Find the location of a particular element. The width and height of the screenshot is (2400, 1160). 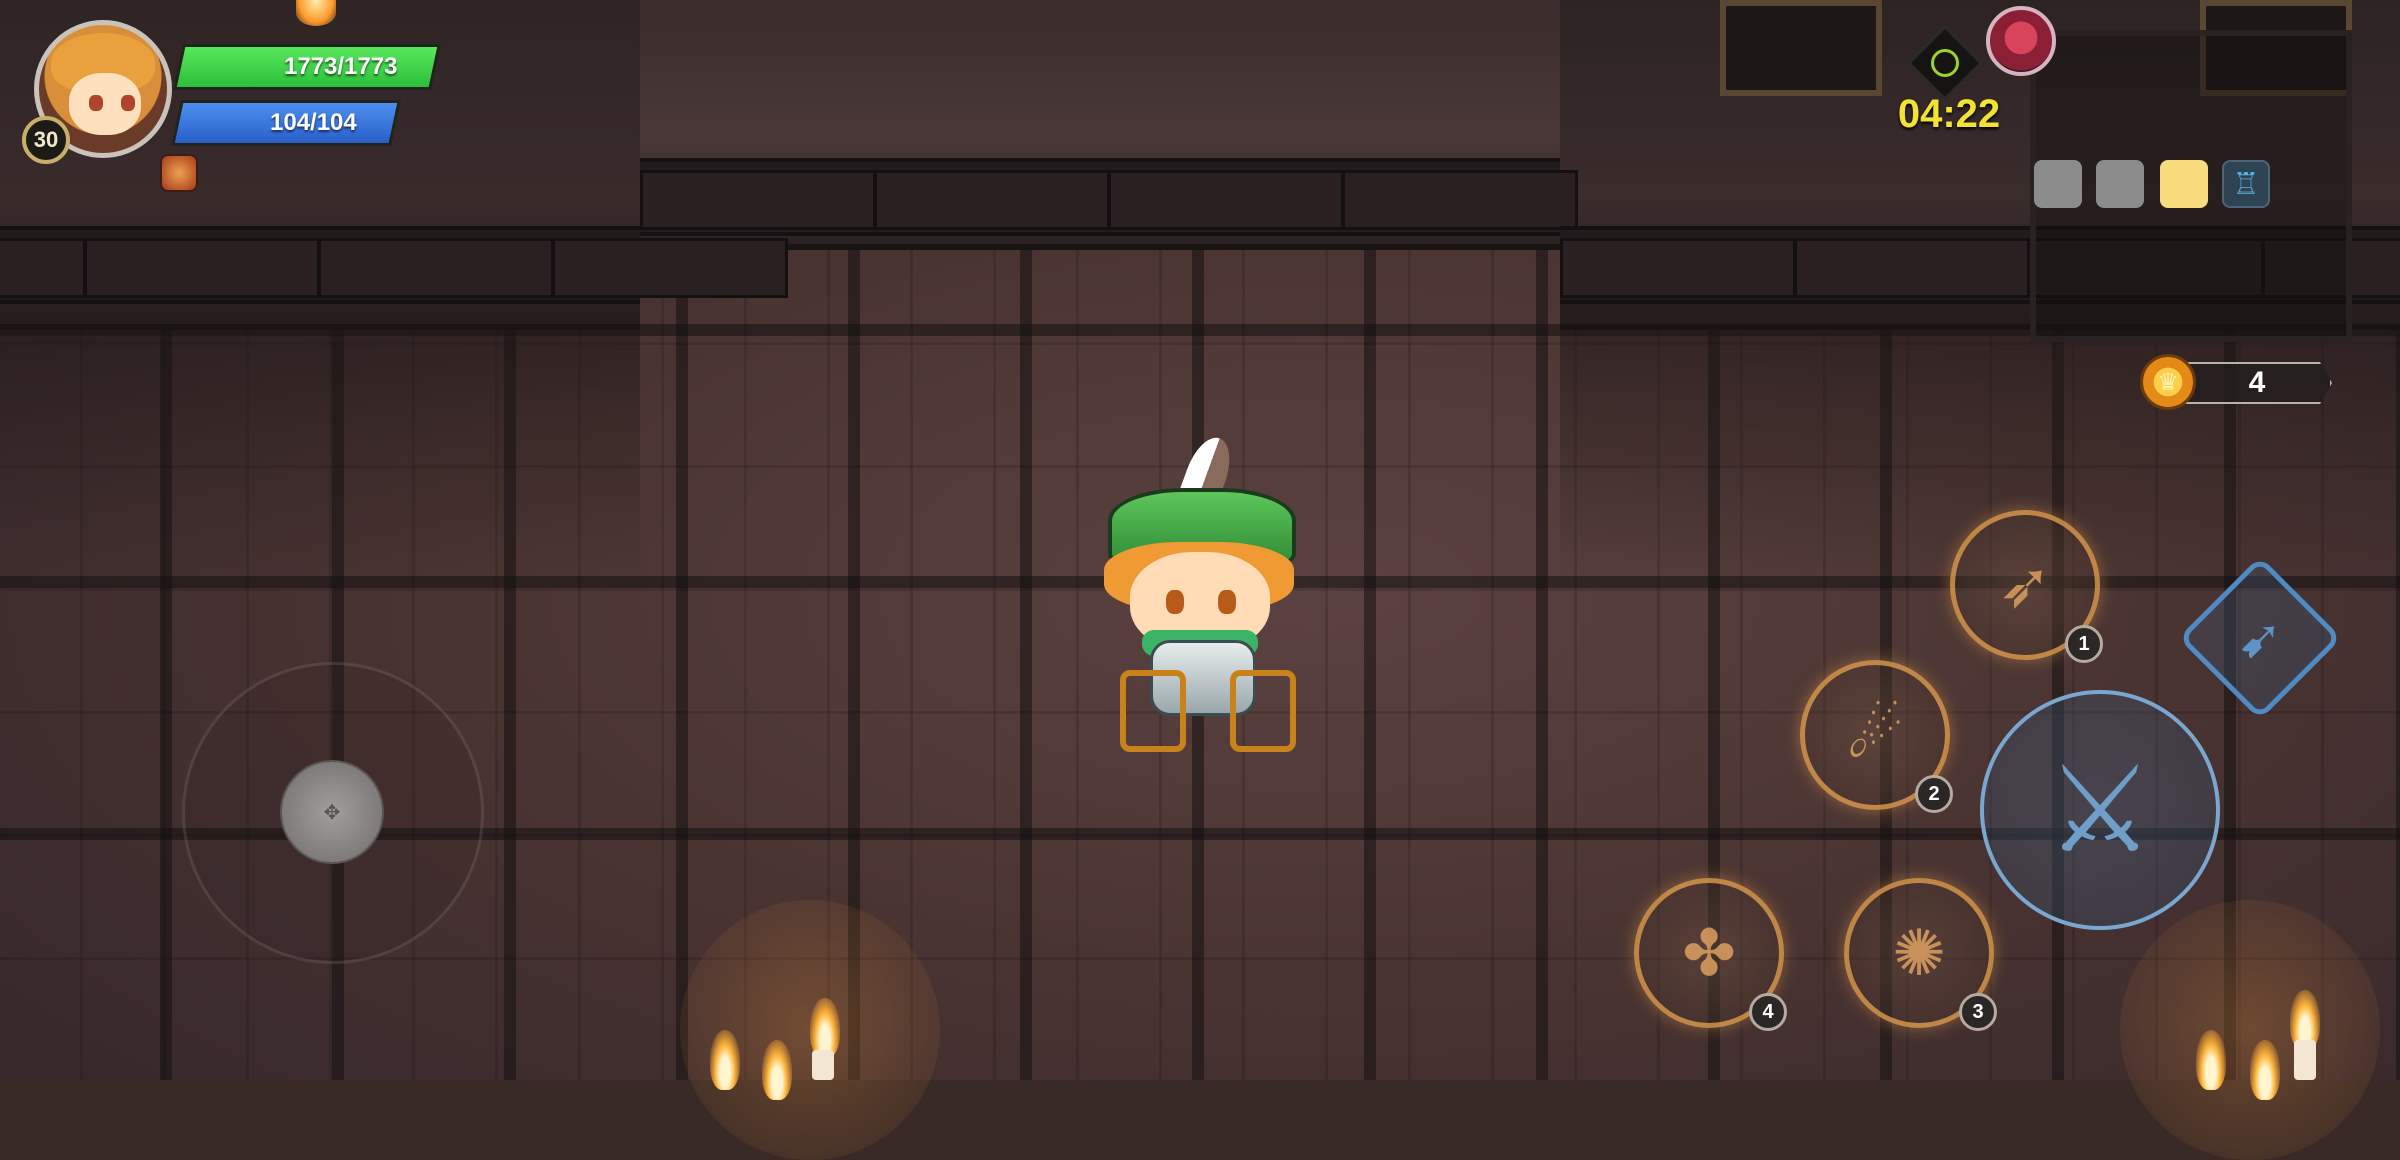

crown-counter: 4 is located at coordinates (2257, 383).